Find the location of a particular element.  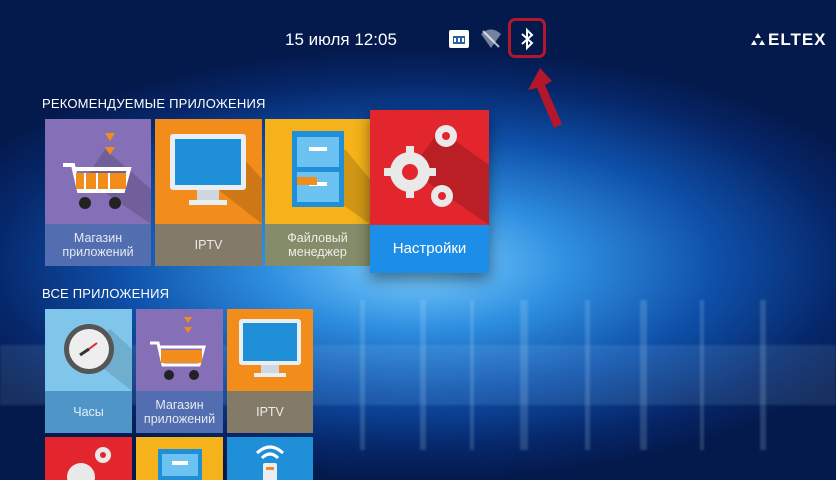

tile-settings: Настройки is located at coordinates (429, 191).